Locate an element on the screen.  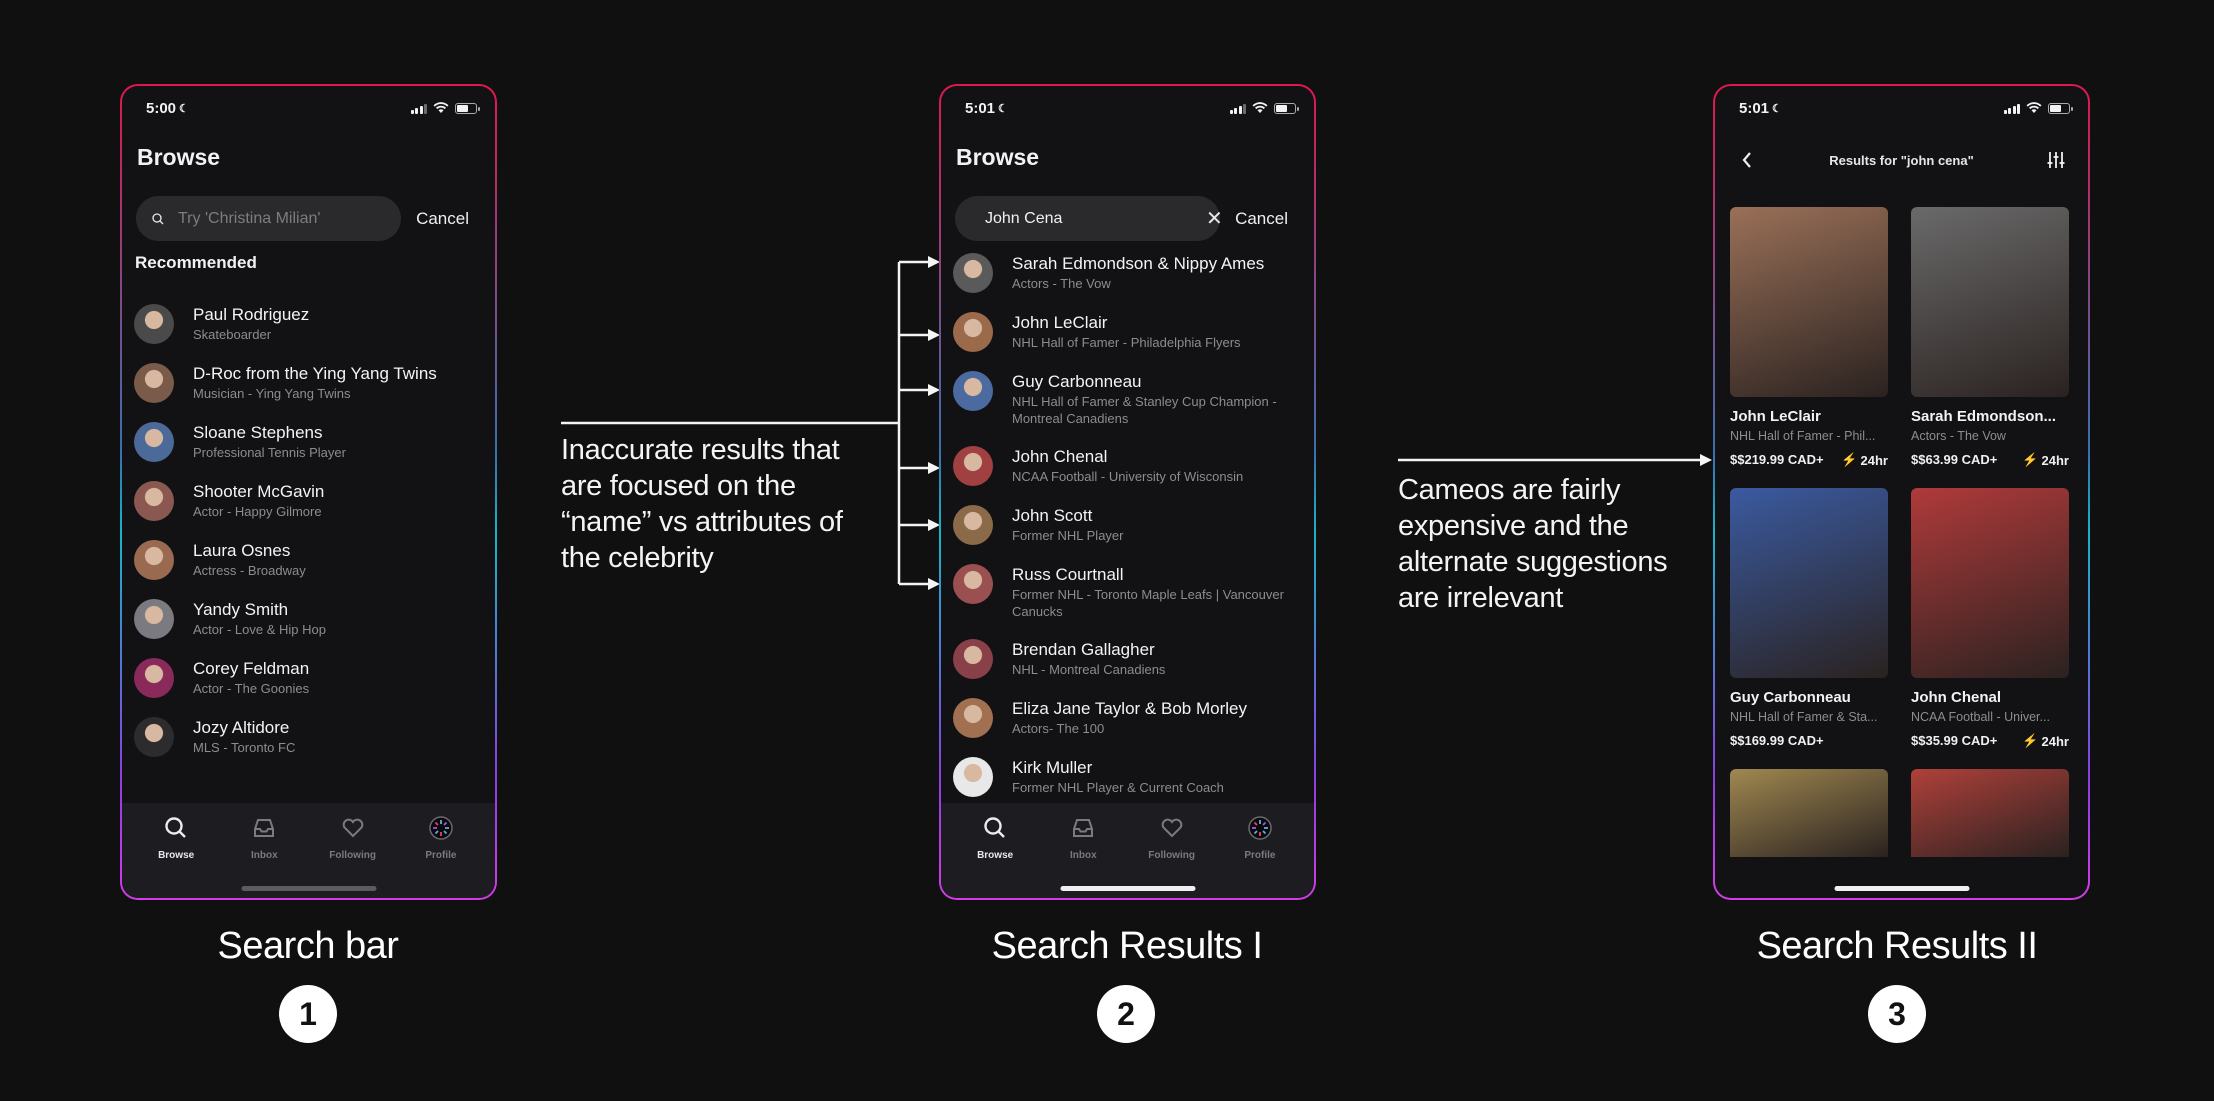
list-item: John Scott Former NHL Player is located at coordinates (1128, 525).